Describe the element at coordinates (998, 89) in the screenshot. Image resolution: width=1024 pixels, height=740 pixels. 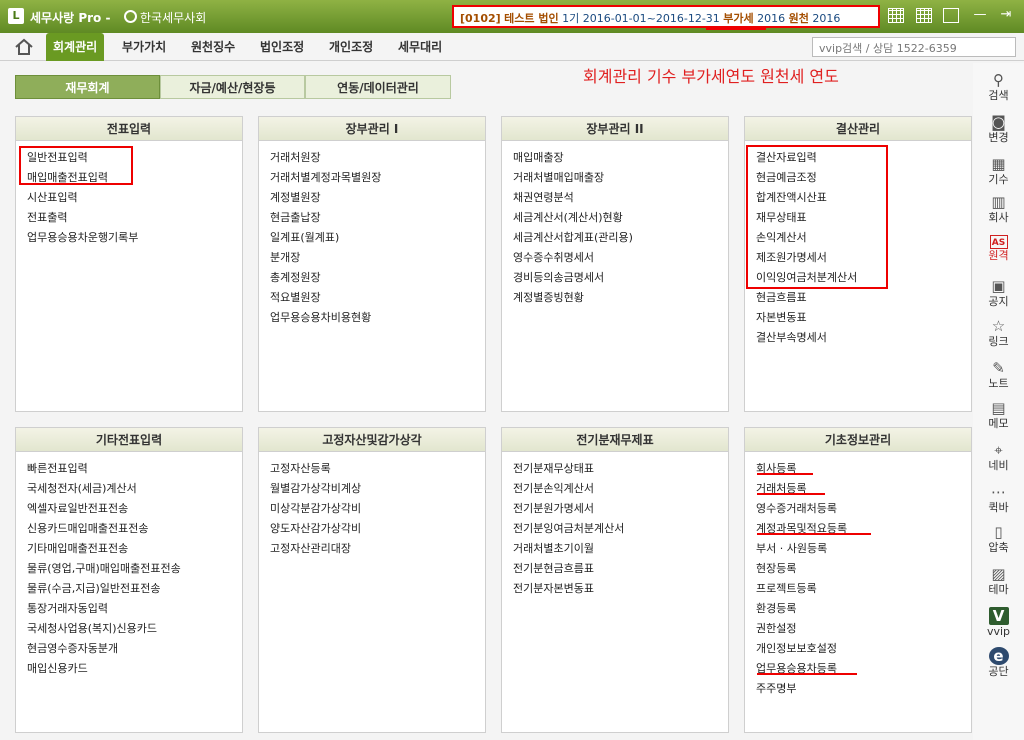
I see `sidebar-item-search: ⚲ 검색` at that location.